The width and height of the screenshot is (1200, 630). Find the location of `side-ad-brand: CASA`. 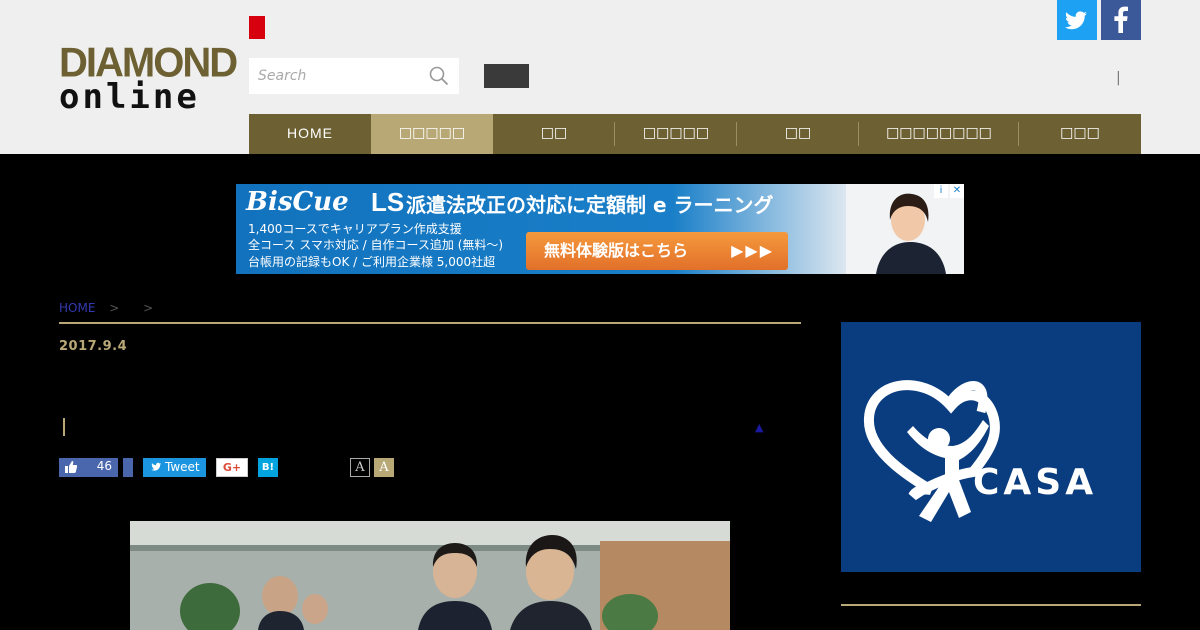

side-ad-brand: CASA is located at coordinates (1035, 482).